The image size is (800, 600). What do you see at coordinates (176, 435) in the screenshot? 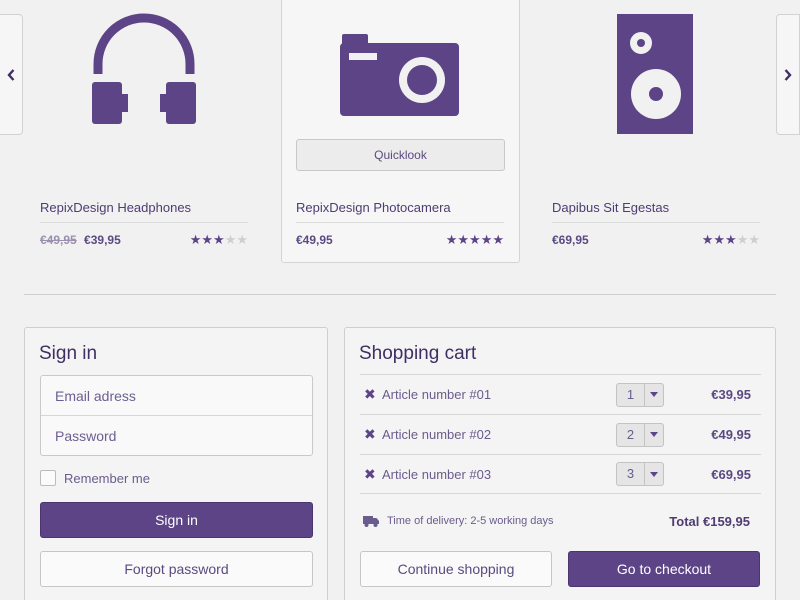
I see `password-input` at bounding box center [176, 435].